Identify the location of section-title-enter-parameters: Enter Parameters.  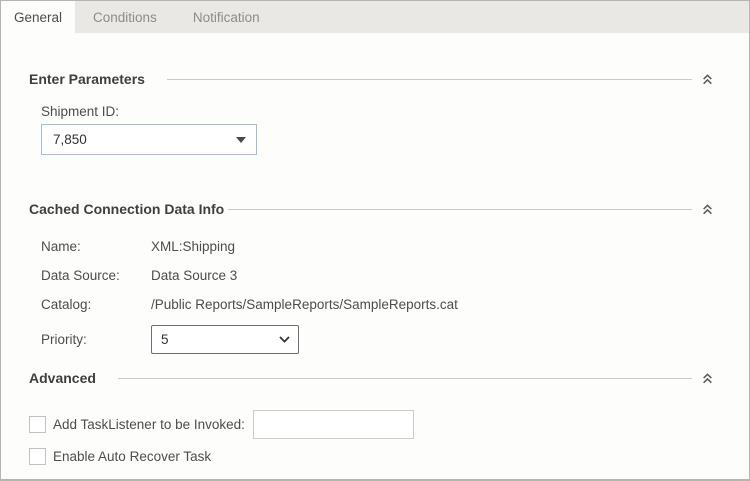
(87, 79).